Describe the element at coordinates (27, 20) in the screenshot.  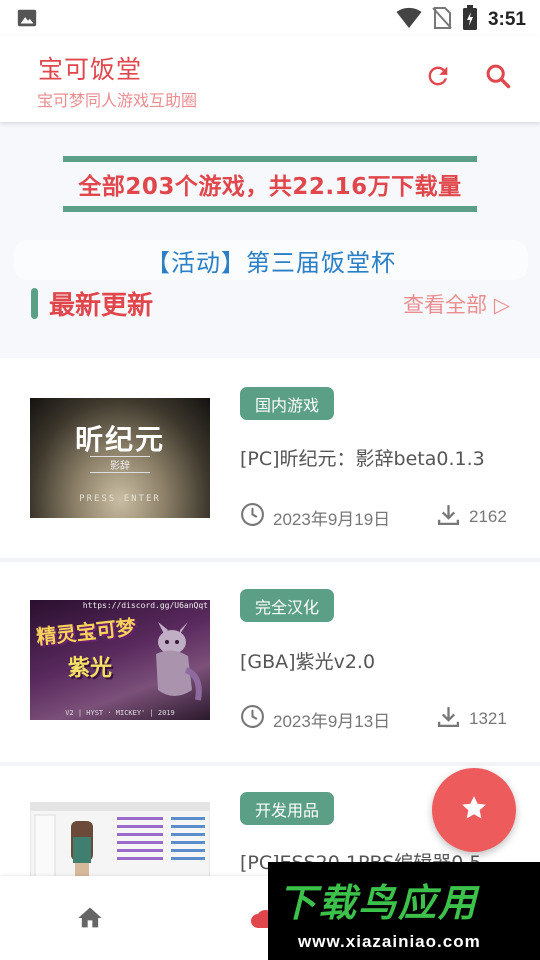
I see `image-icon` at that location.